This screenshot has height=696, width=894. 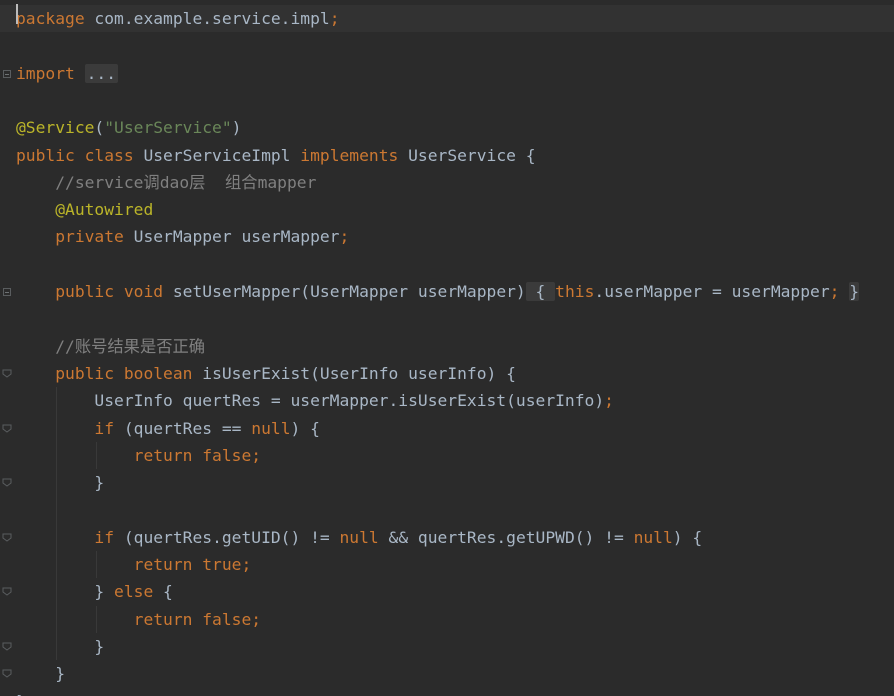 I want to click on code-line: private UserMapper userMapper;, so click(x=447, y=236).